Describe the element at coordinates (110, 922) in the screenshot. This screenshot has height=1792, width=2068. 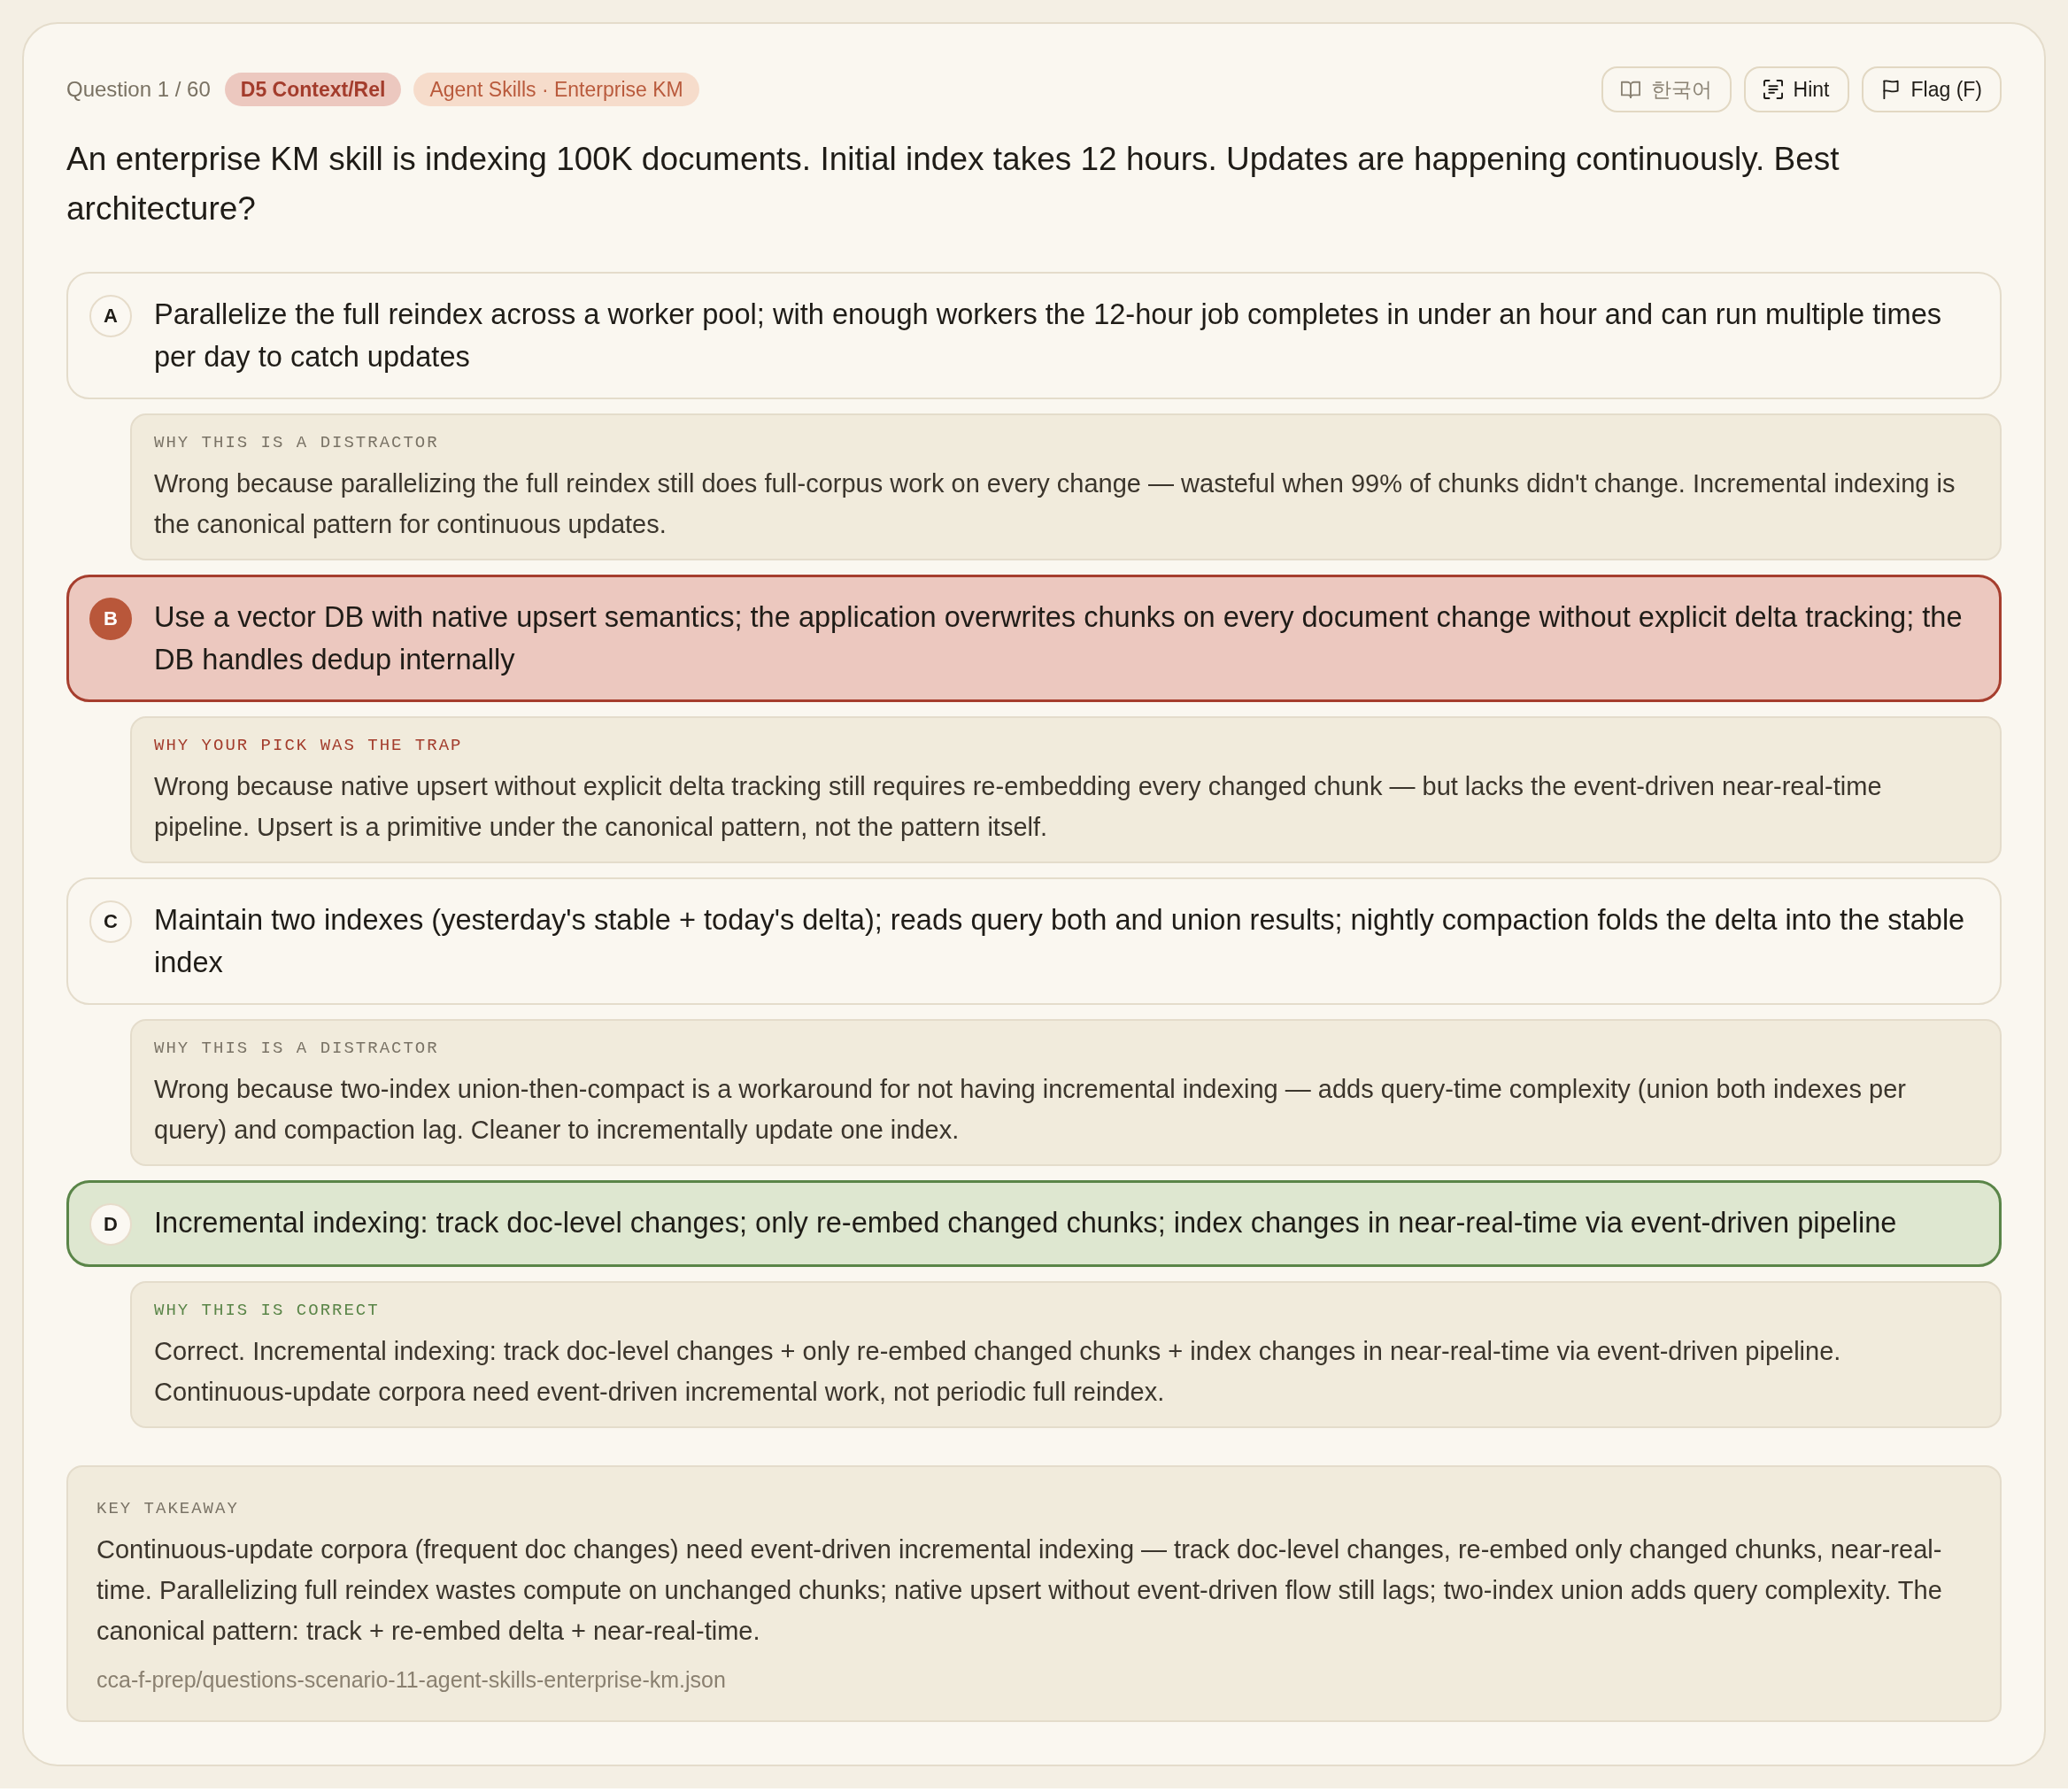
I see `option-letter: C` at that location.